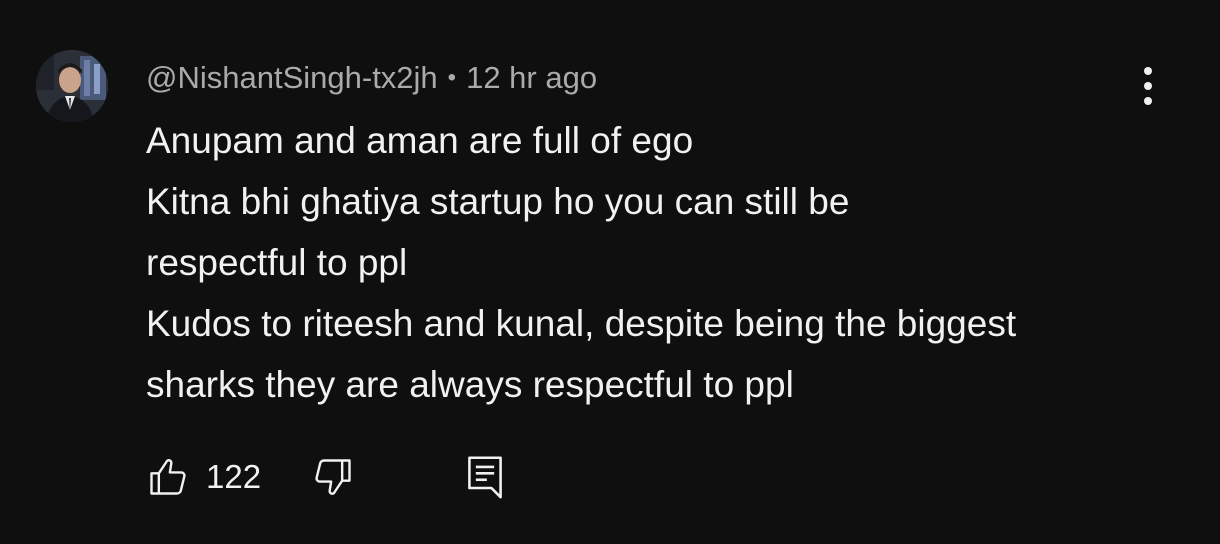 The image size is (1220, 544). Describe the element at coordinates (531, 78) in the screenshot. I see `comment-timestamp: 12 hr ago` at that location.